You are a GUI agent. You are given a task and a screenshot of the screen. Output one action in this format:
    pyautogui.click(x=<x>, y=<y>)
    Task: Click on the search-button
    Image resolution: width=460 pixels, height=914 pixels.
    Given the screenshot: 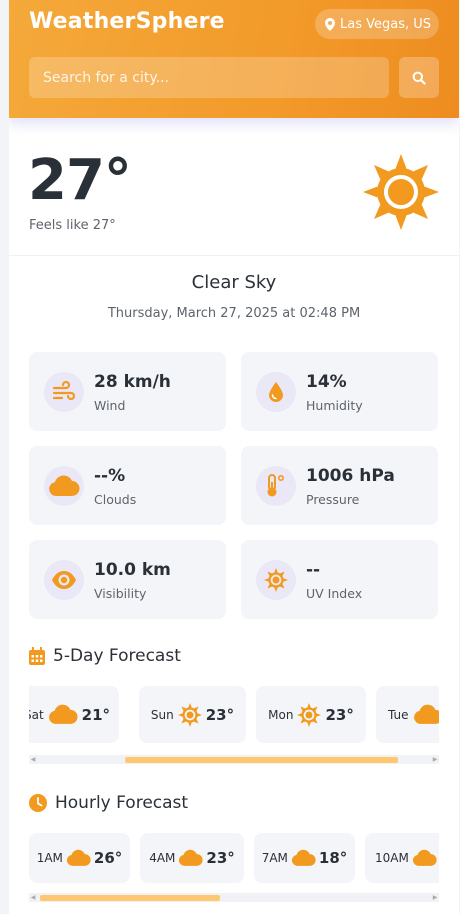 What is the action you would take?
    pyautogui.click(x=419, y=77)
    